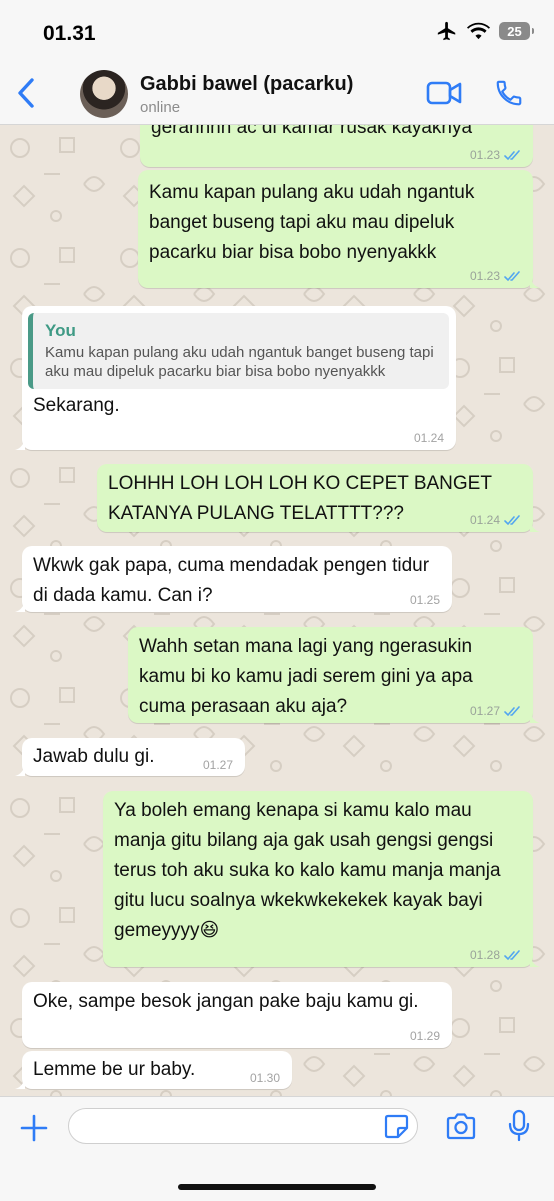 The width and height of the screenshot is (554, 1201). I want to click on message-incoming: Lemme be ur baby. 01.30, so click(153, 1070).